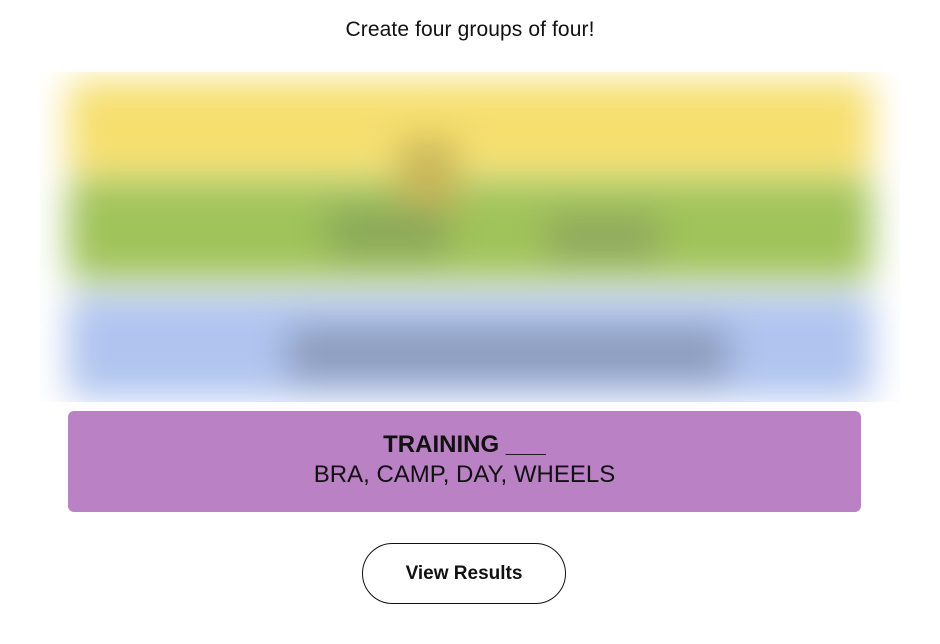 The height and width of the screenshot is (644, 940). What do you see at coordinates (470, 29) in the screenshot?
I see `game-prompt: Create four groups of four!` at bounding box center [470, 29].